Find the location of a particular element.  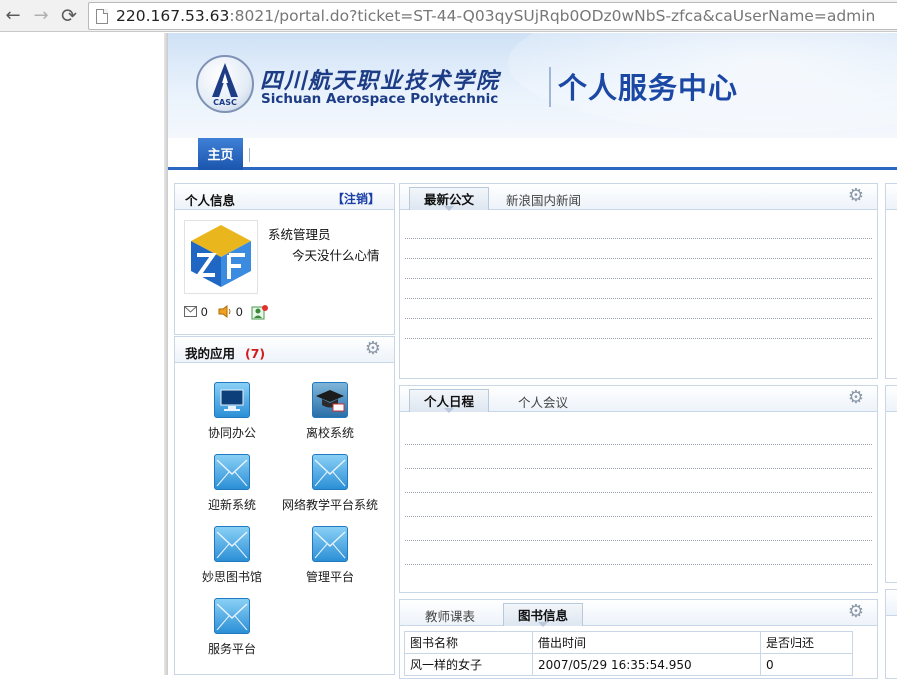

column-header: 是否归还 is located at coordinates (806, 642).